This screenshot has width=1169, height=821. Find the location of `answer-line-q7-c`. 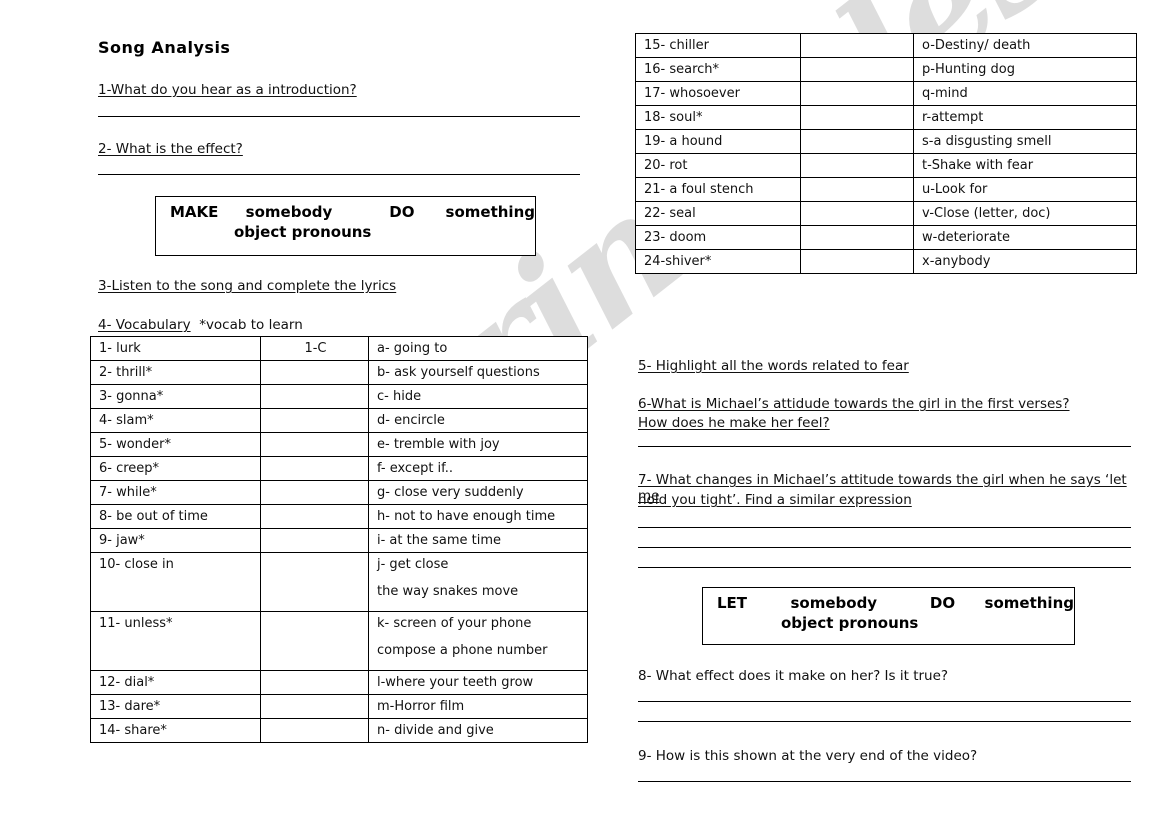

answer-line-q7-c is located at coordinates (884, 567).